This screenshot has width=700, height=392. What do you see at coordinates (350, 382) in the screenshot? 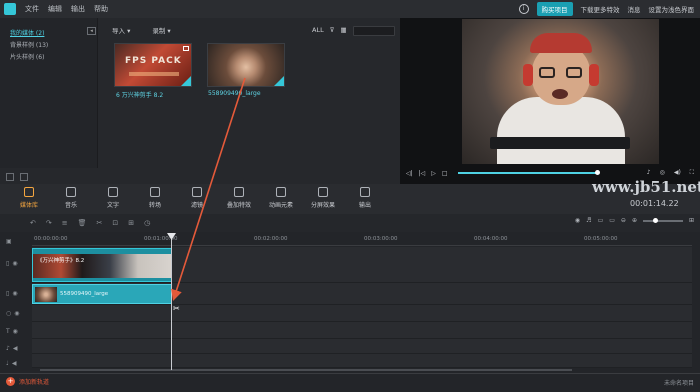
I see `status-bar` at bounding box center [350, 382].